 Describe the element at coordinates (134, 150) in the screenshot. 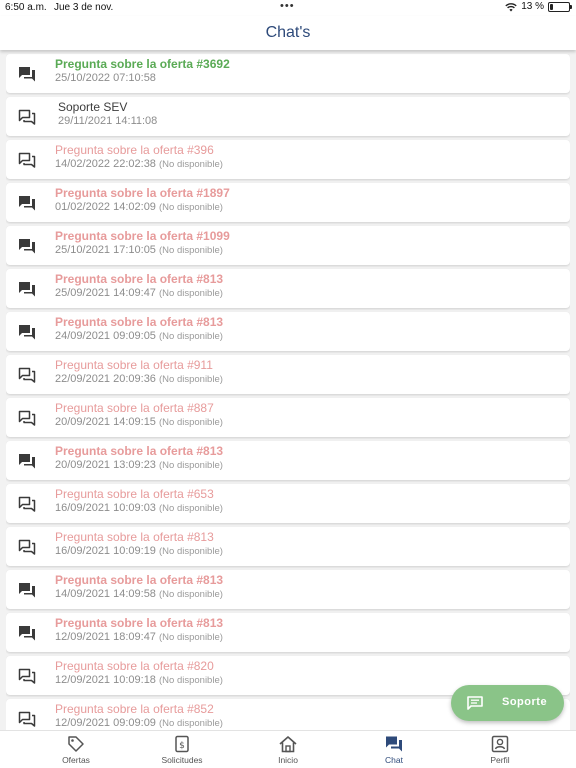

I see `chat-title: Pregunta sobre la oferta #396` at that location.